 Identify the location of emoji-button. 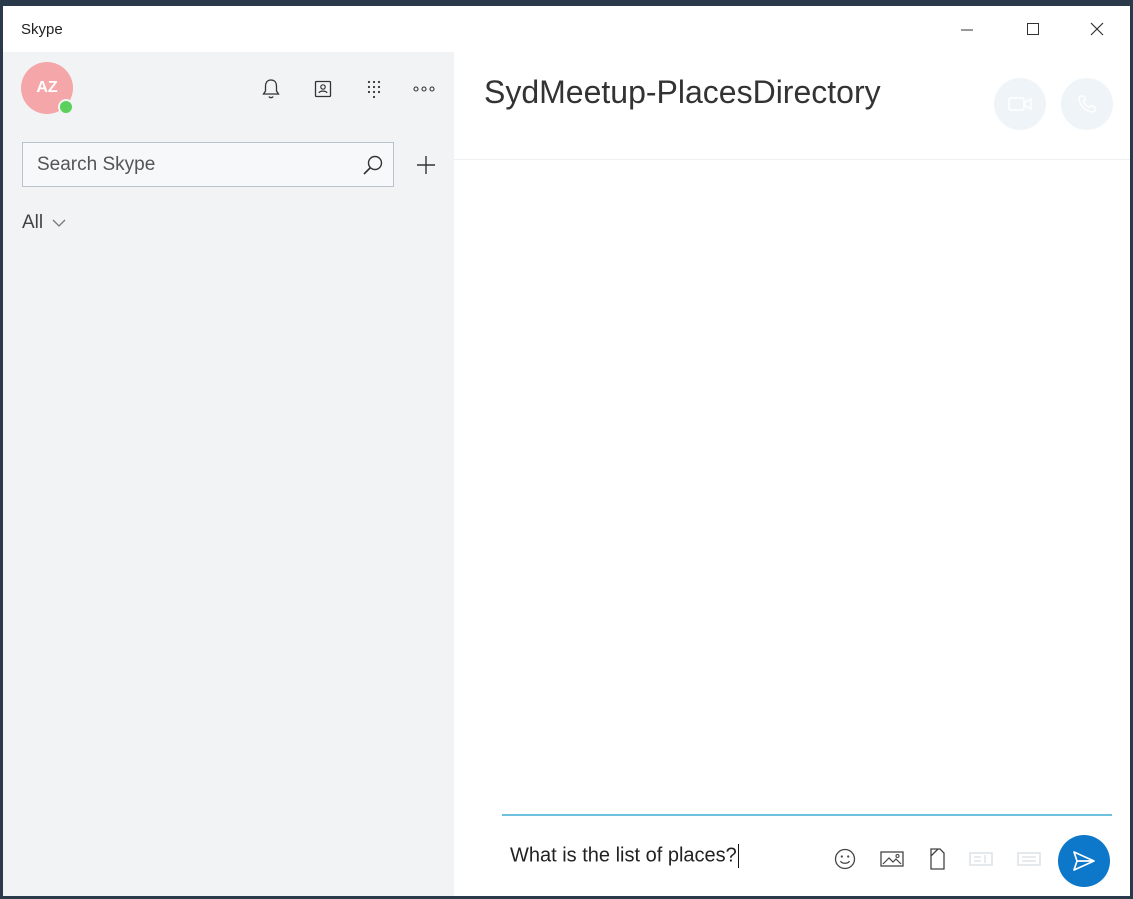
(845, 859).